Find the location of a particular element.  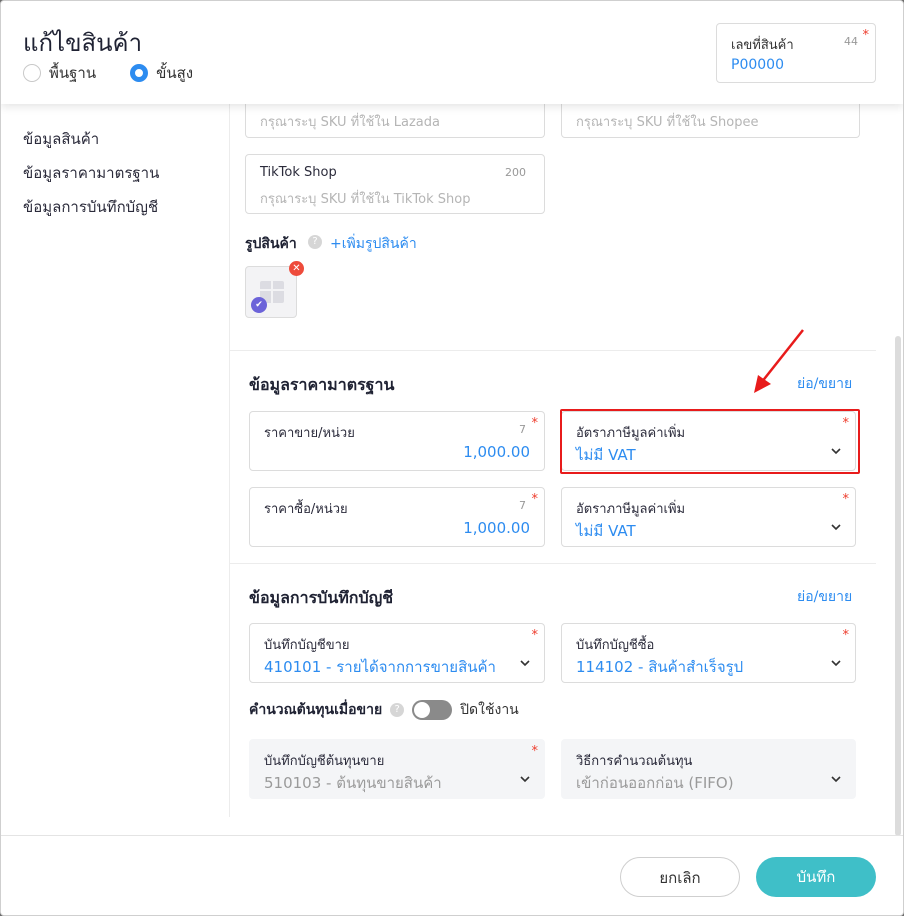

purchase-account-label: บันทึกบัญชีซื้อ is located at coordinates (615, 645).